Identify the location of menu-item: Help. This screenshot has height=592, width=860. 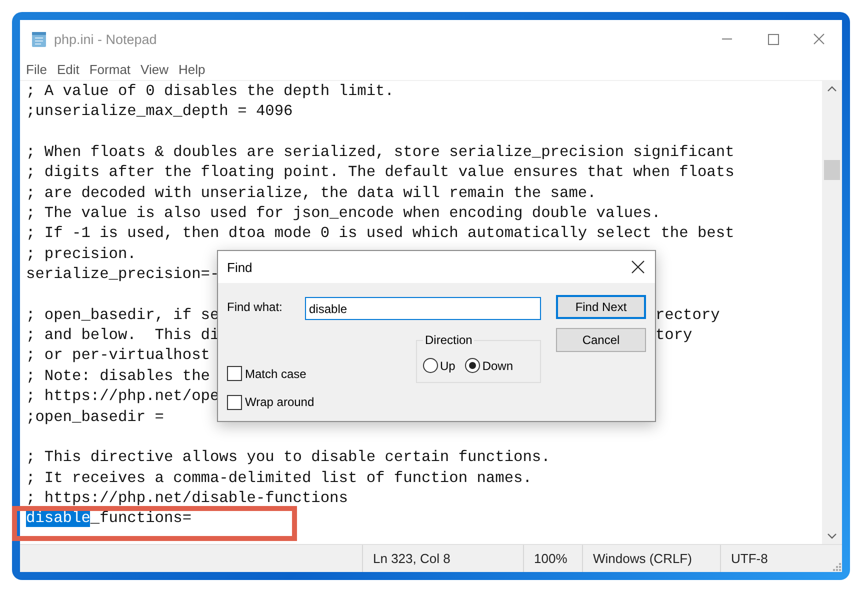
(192, 69).